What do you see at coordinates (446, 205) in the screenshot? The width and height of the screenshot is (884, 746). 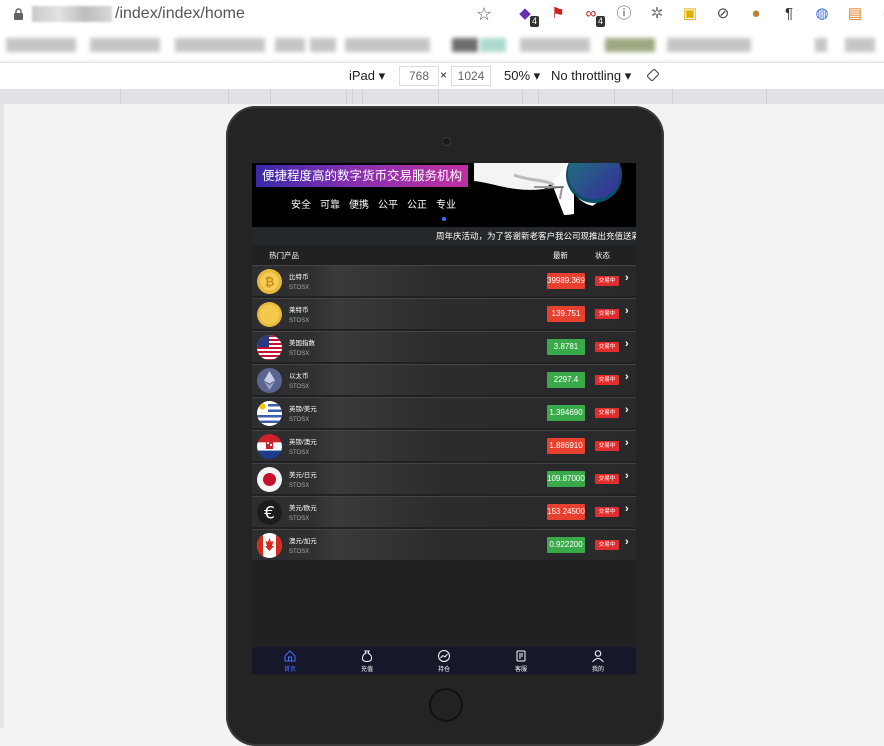 I see `banner-tag: 专业` at bounding box center [446, 205].